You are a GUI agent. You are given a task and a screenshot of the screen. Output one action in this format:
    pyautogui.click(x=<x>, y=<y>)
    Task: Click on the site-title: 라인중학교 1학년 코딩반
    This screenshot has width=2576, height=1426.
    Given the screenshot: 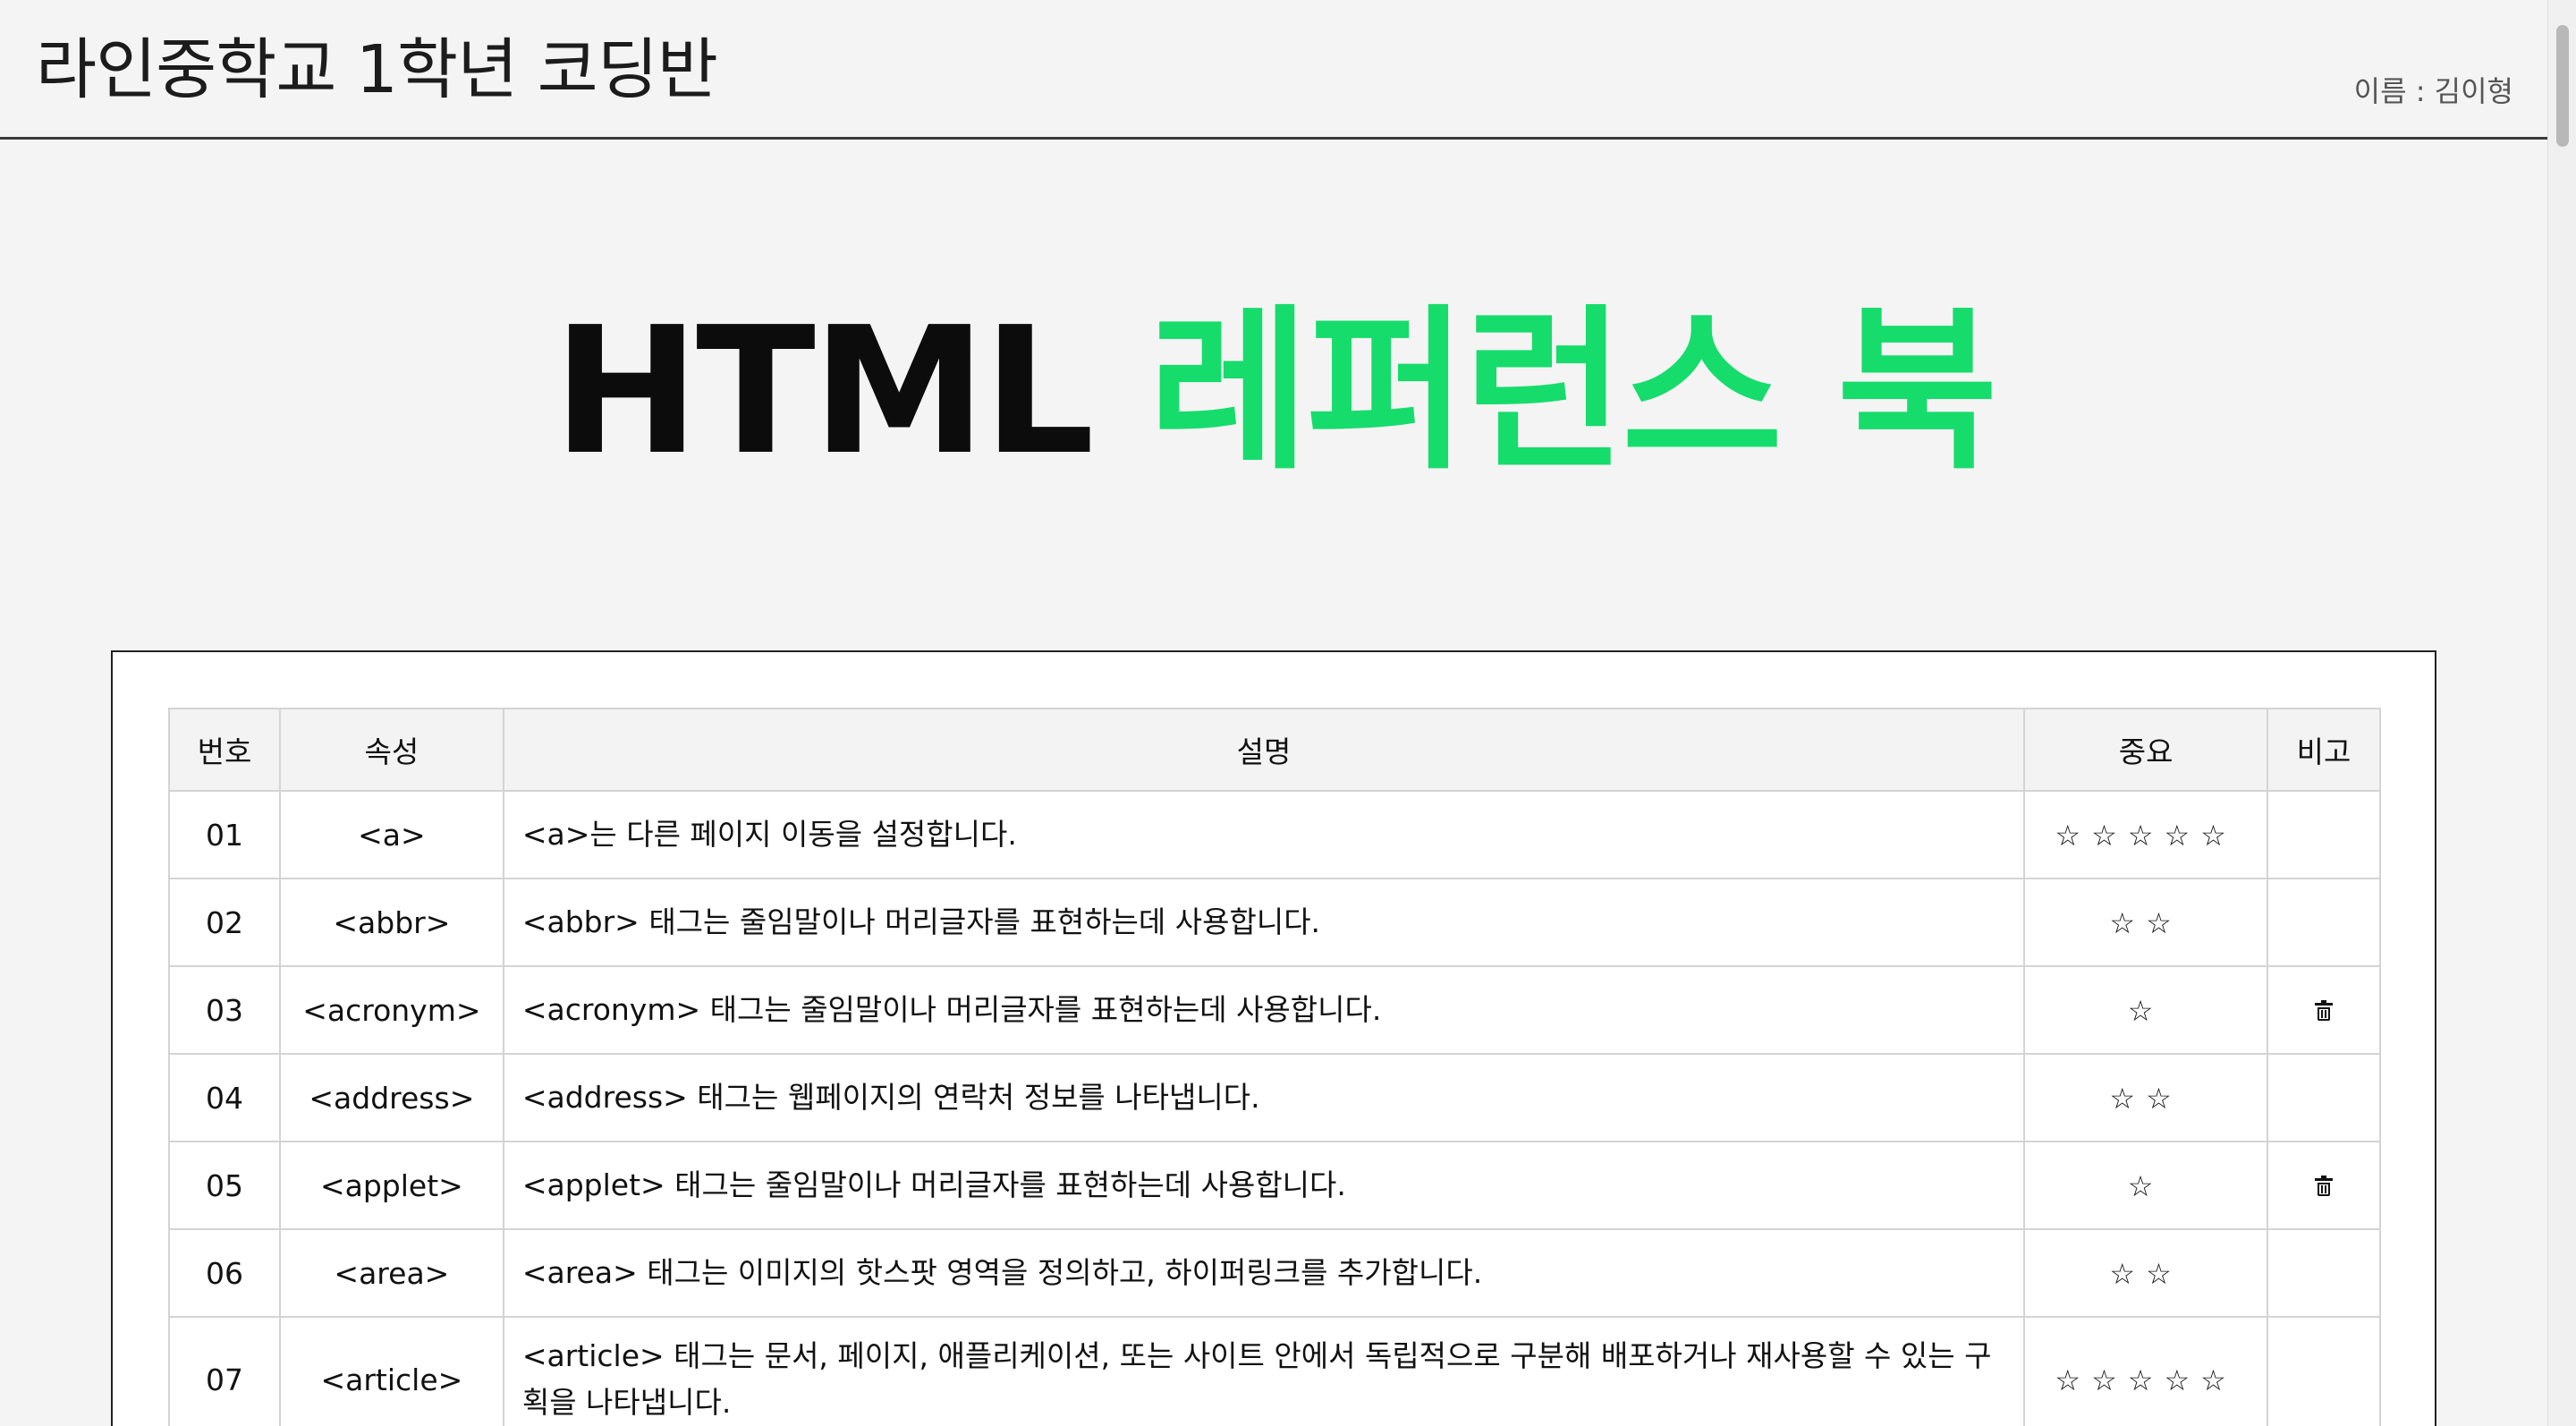 What is the action you would take?
    pyautogui.click(x=377, y=70)
    